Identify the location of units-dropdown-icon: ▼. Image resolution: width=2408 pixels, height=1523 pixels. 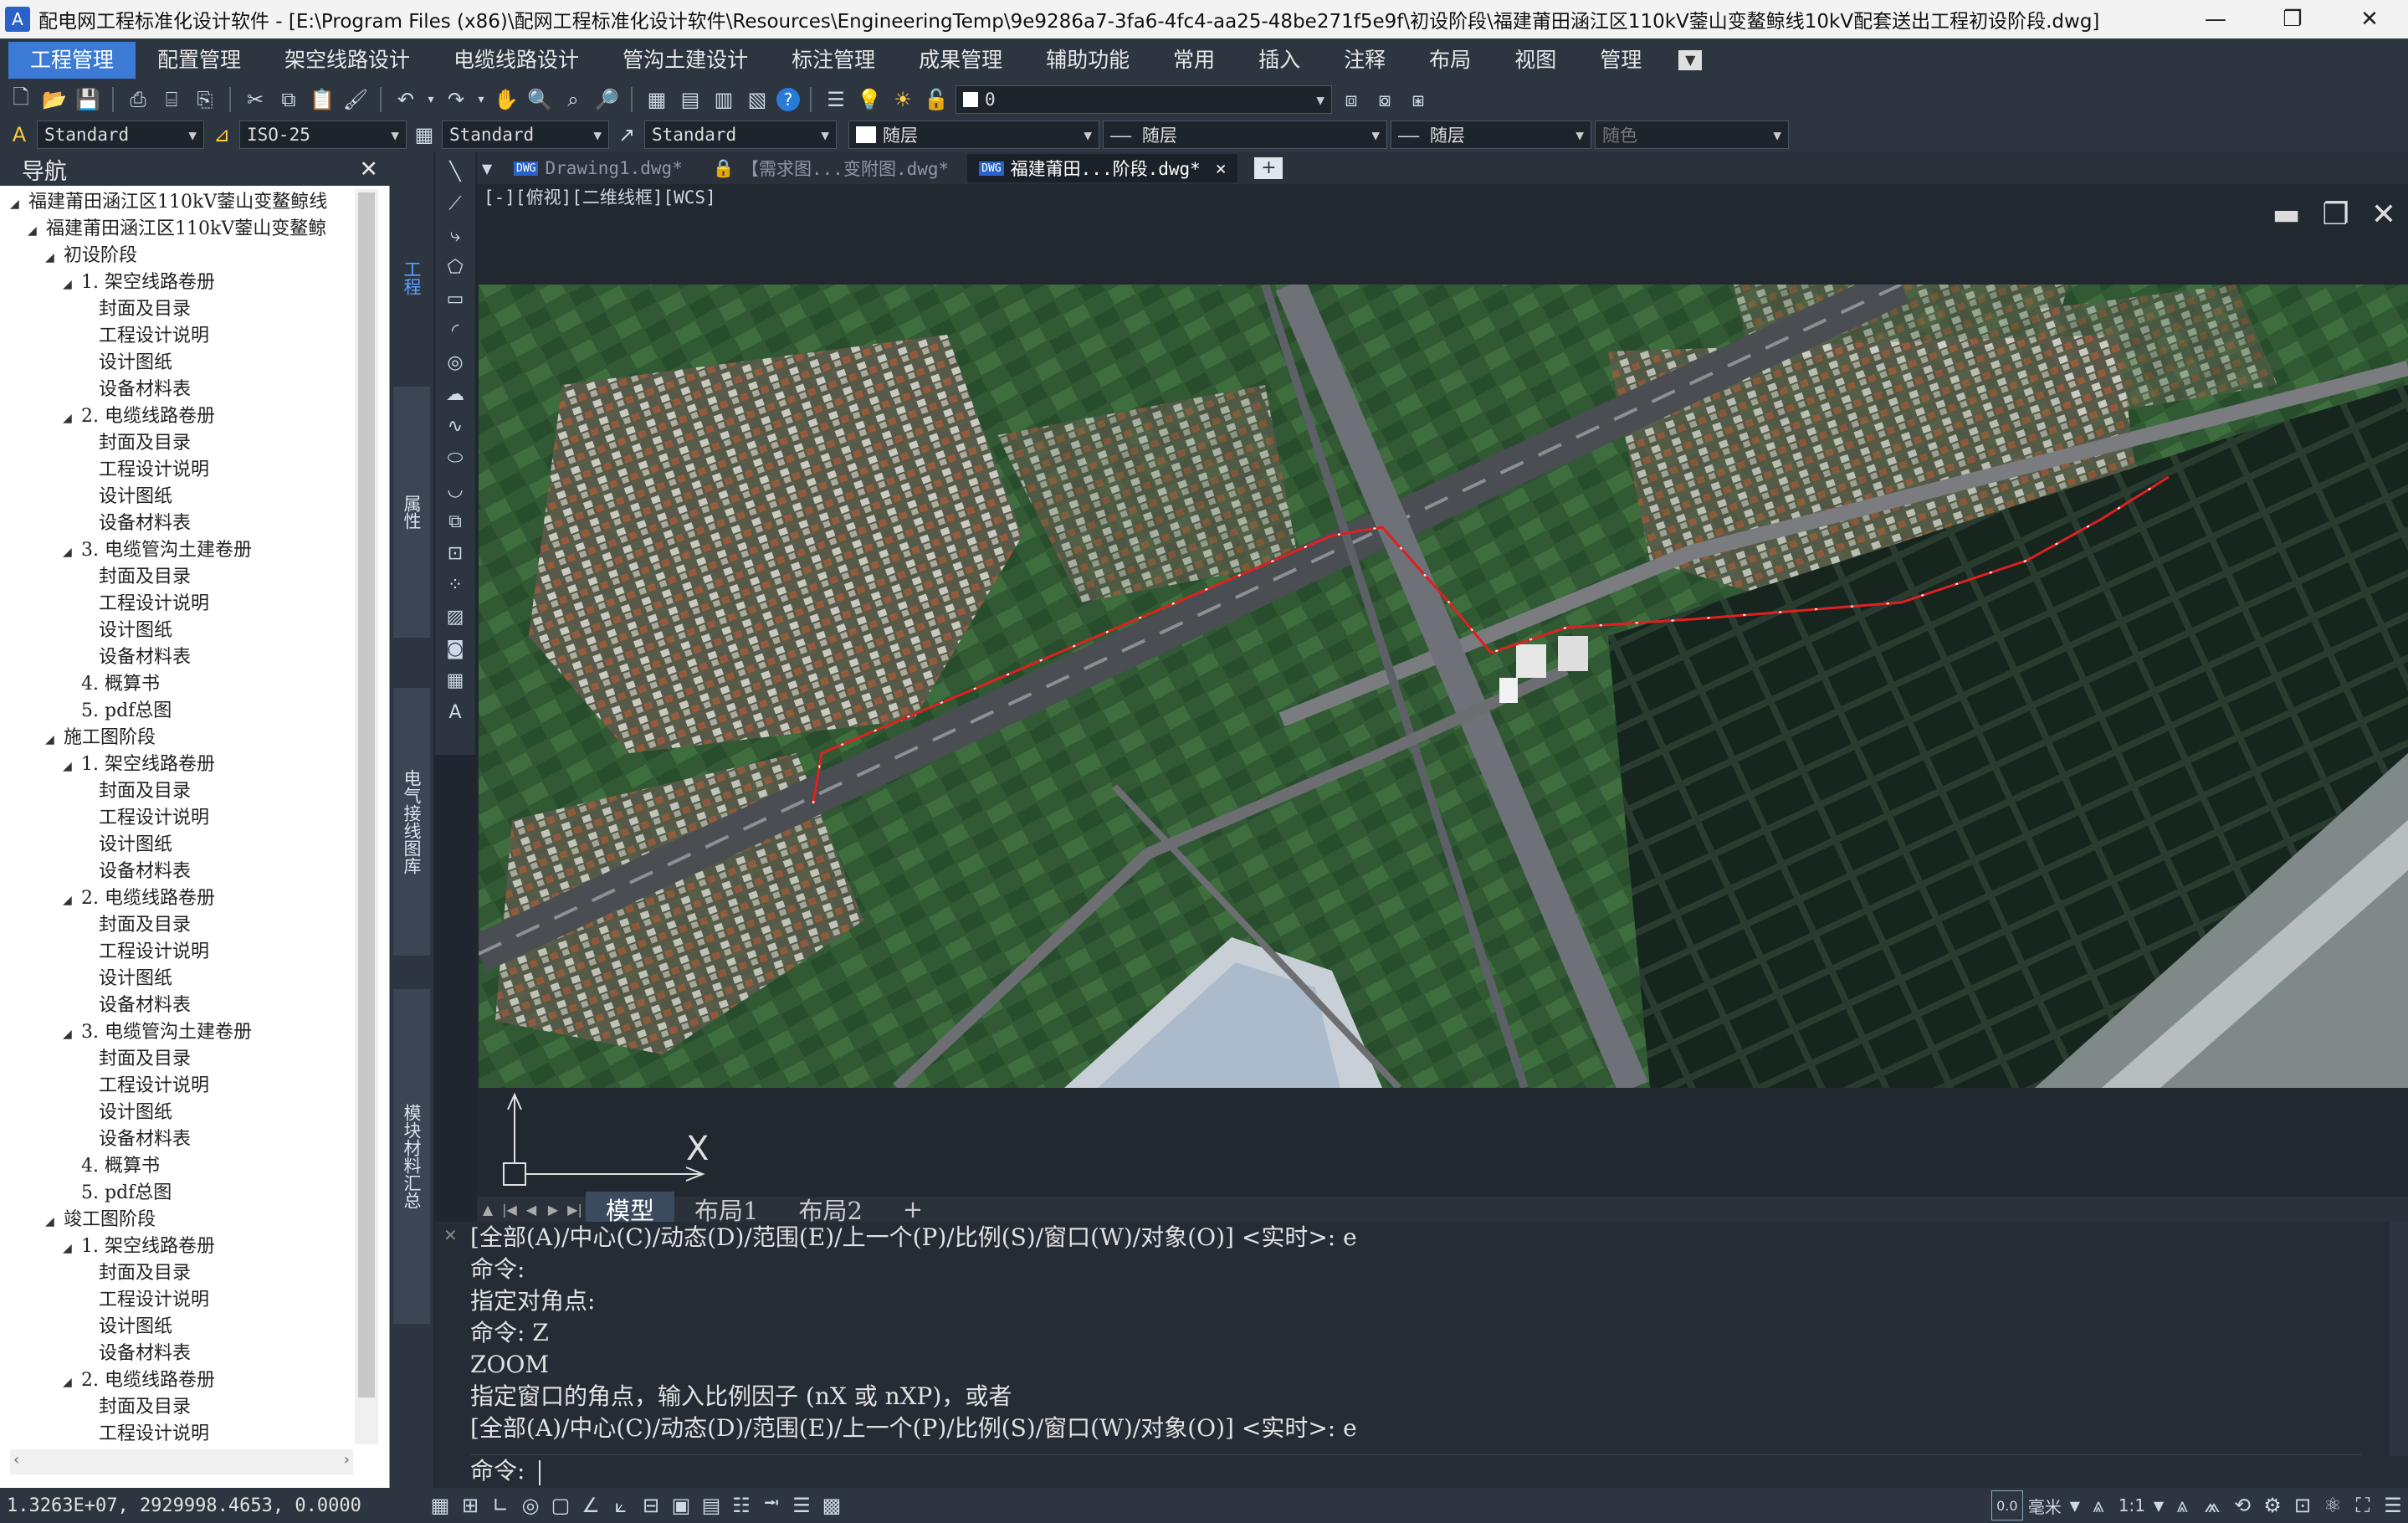
(2075, 1505).